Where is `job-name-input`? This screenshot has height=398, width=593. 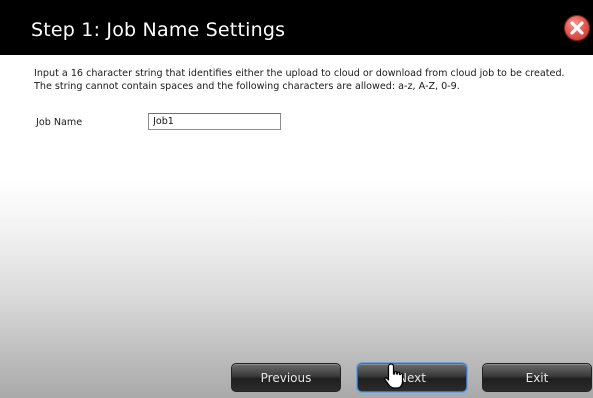
job-name-input is located at coordinates (214, 121).